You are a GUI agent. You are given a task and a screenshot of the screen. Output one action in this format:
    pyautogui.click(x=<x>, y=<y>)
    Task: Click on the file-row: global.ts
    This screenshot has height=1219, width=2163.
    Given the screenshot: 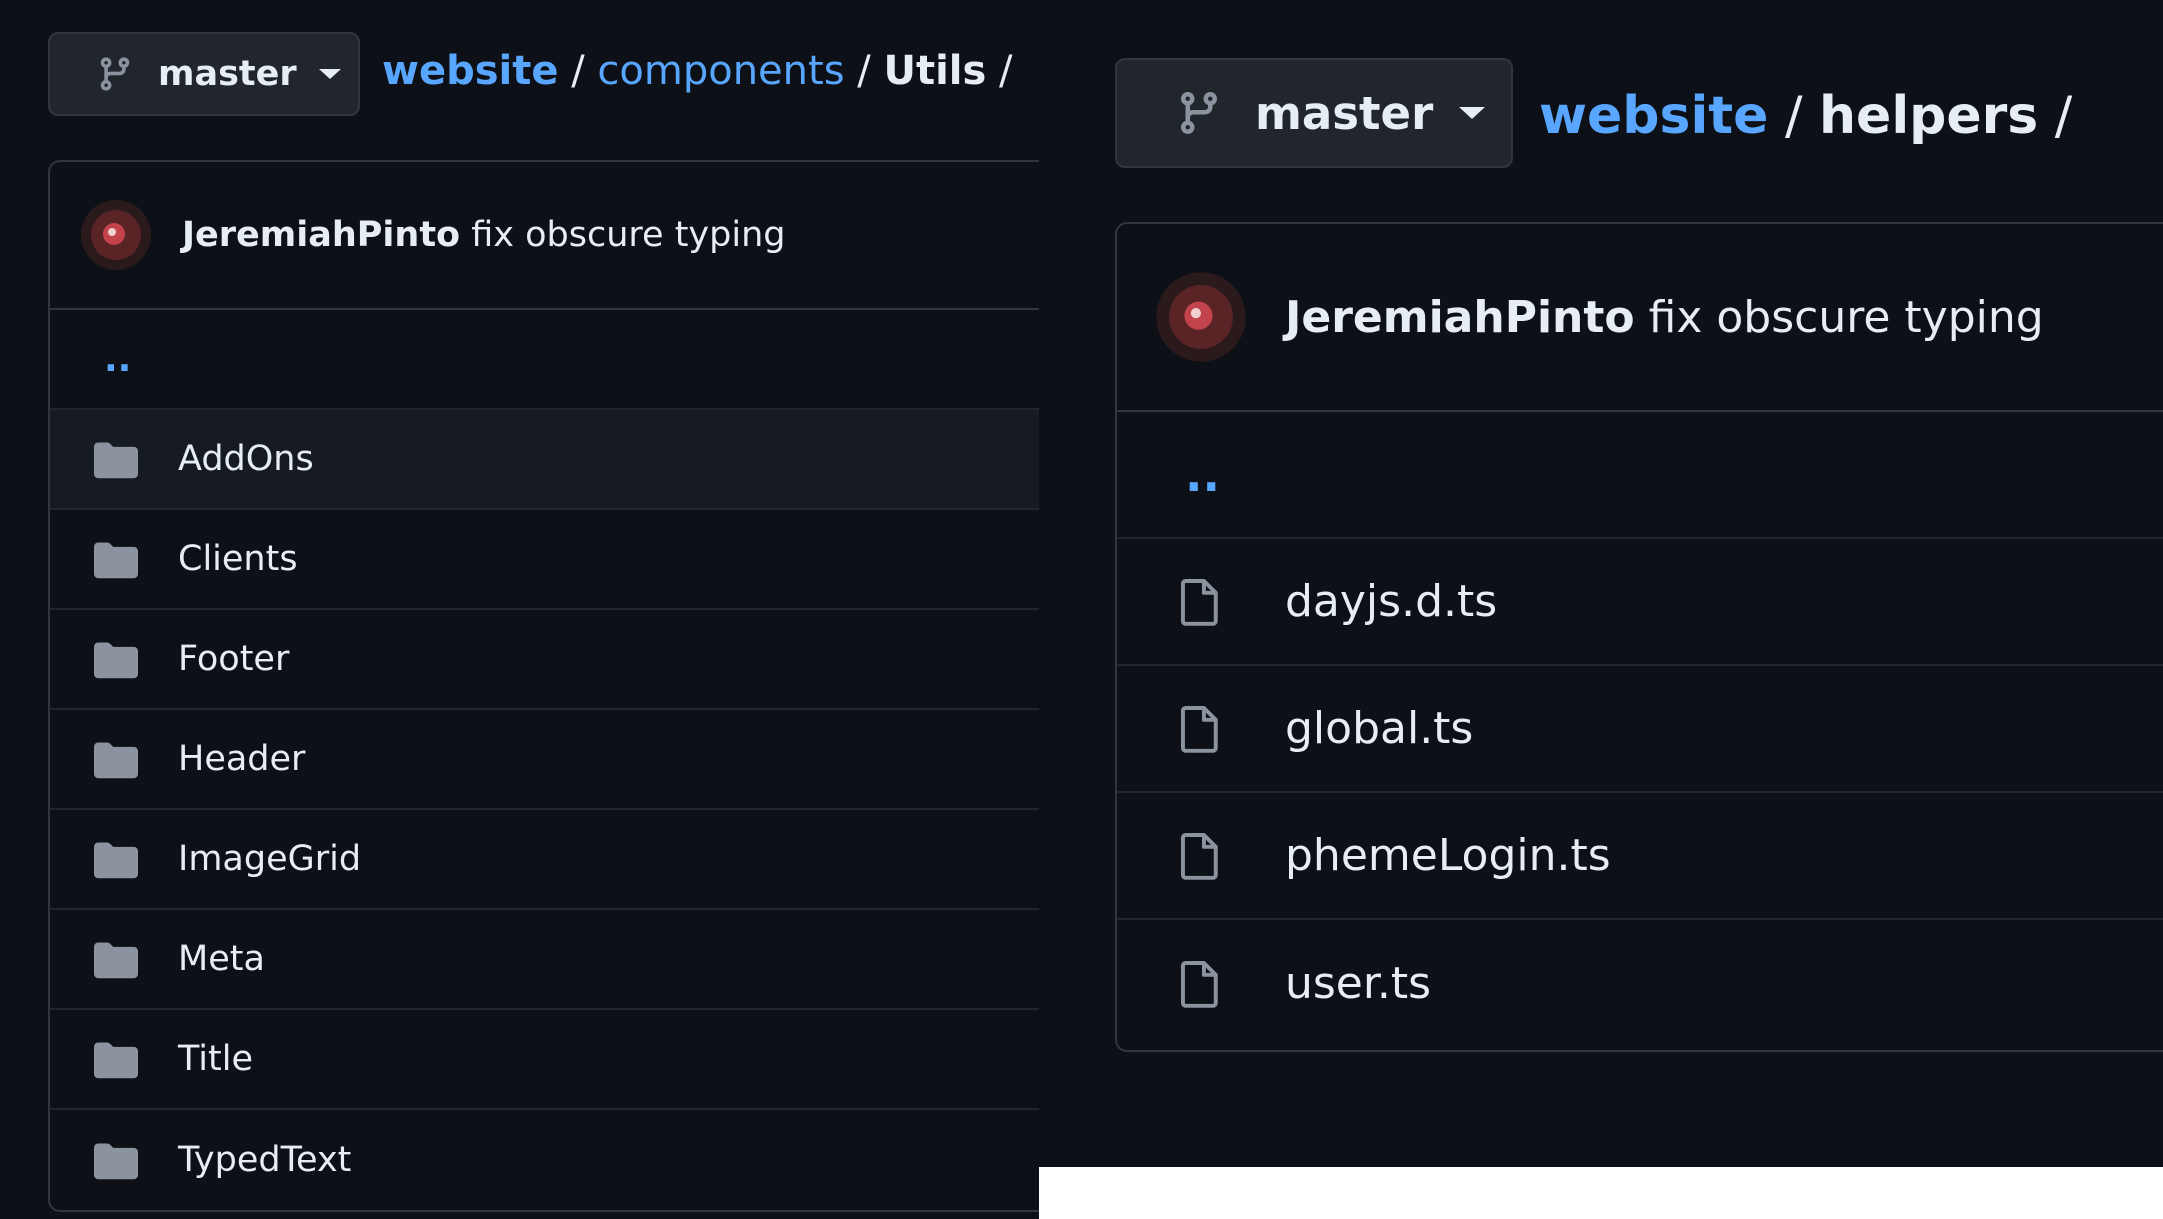 What is the action you would take?
    pyautogui.click(x=1640, y=729)
    